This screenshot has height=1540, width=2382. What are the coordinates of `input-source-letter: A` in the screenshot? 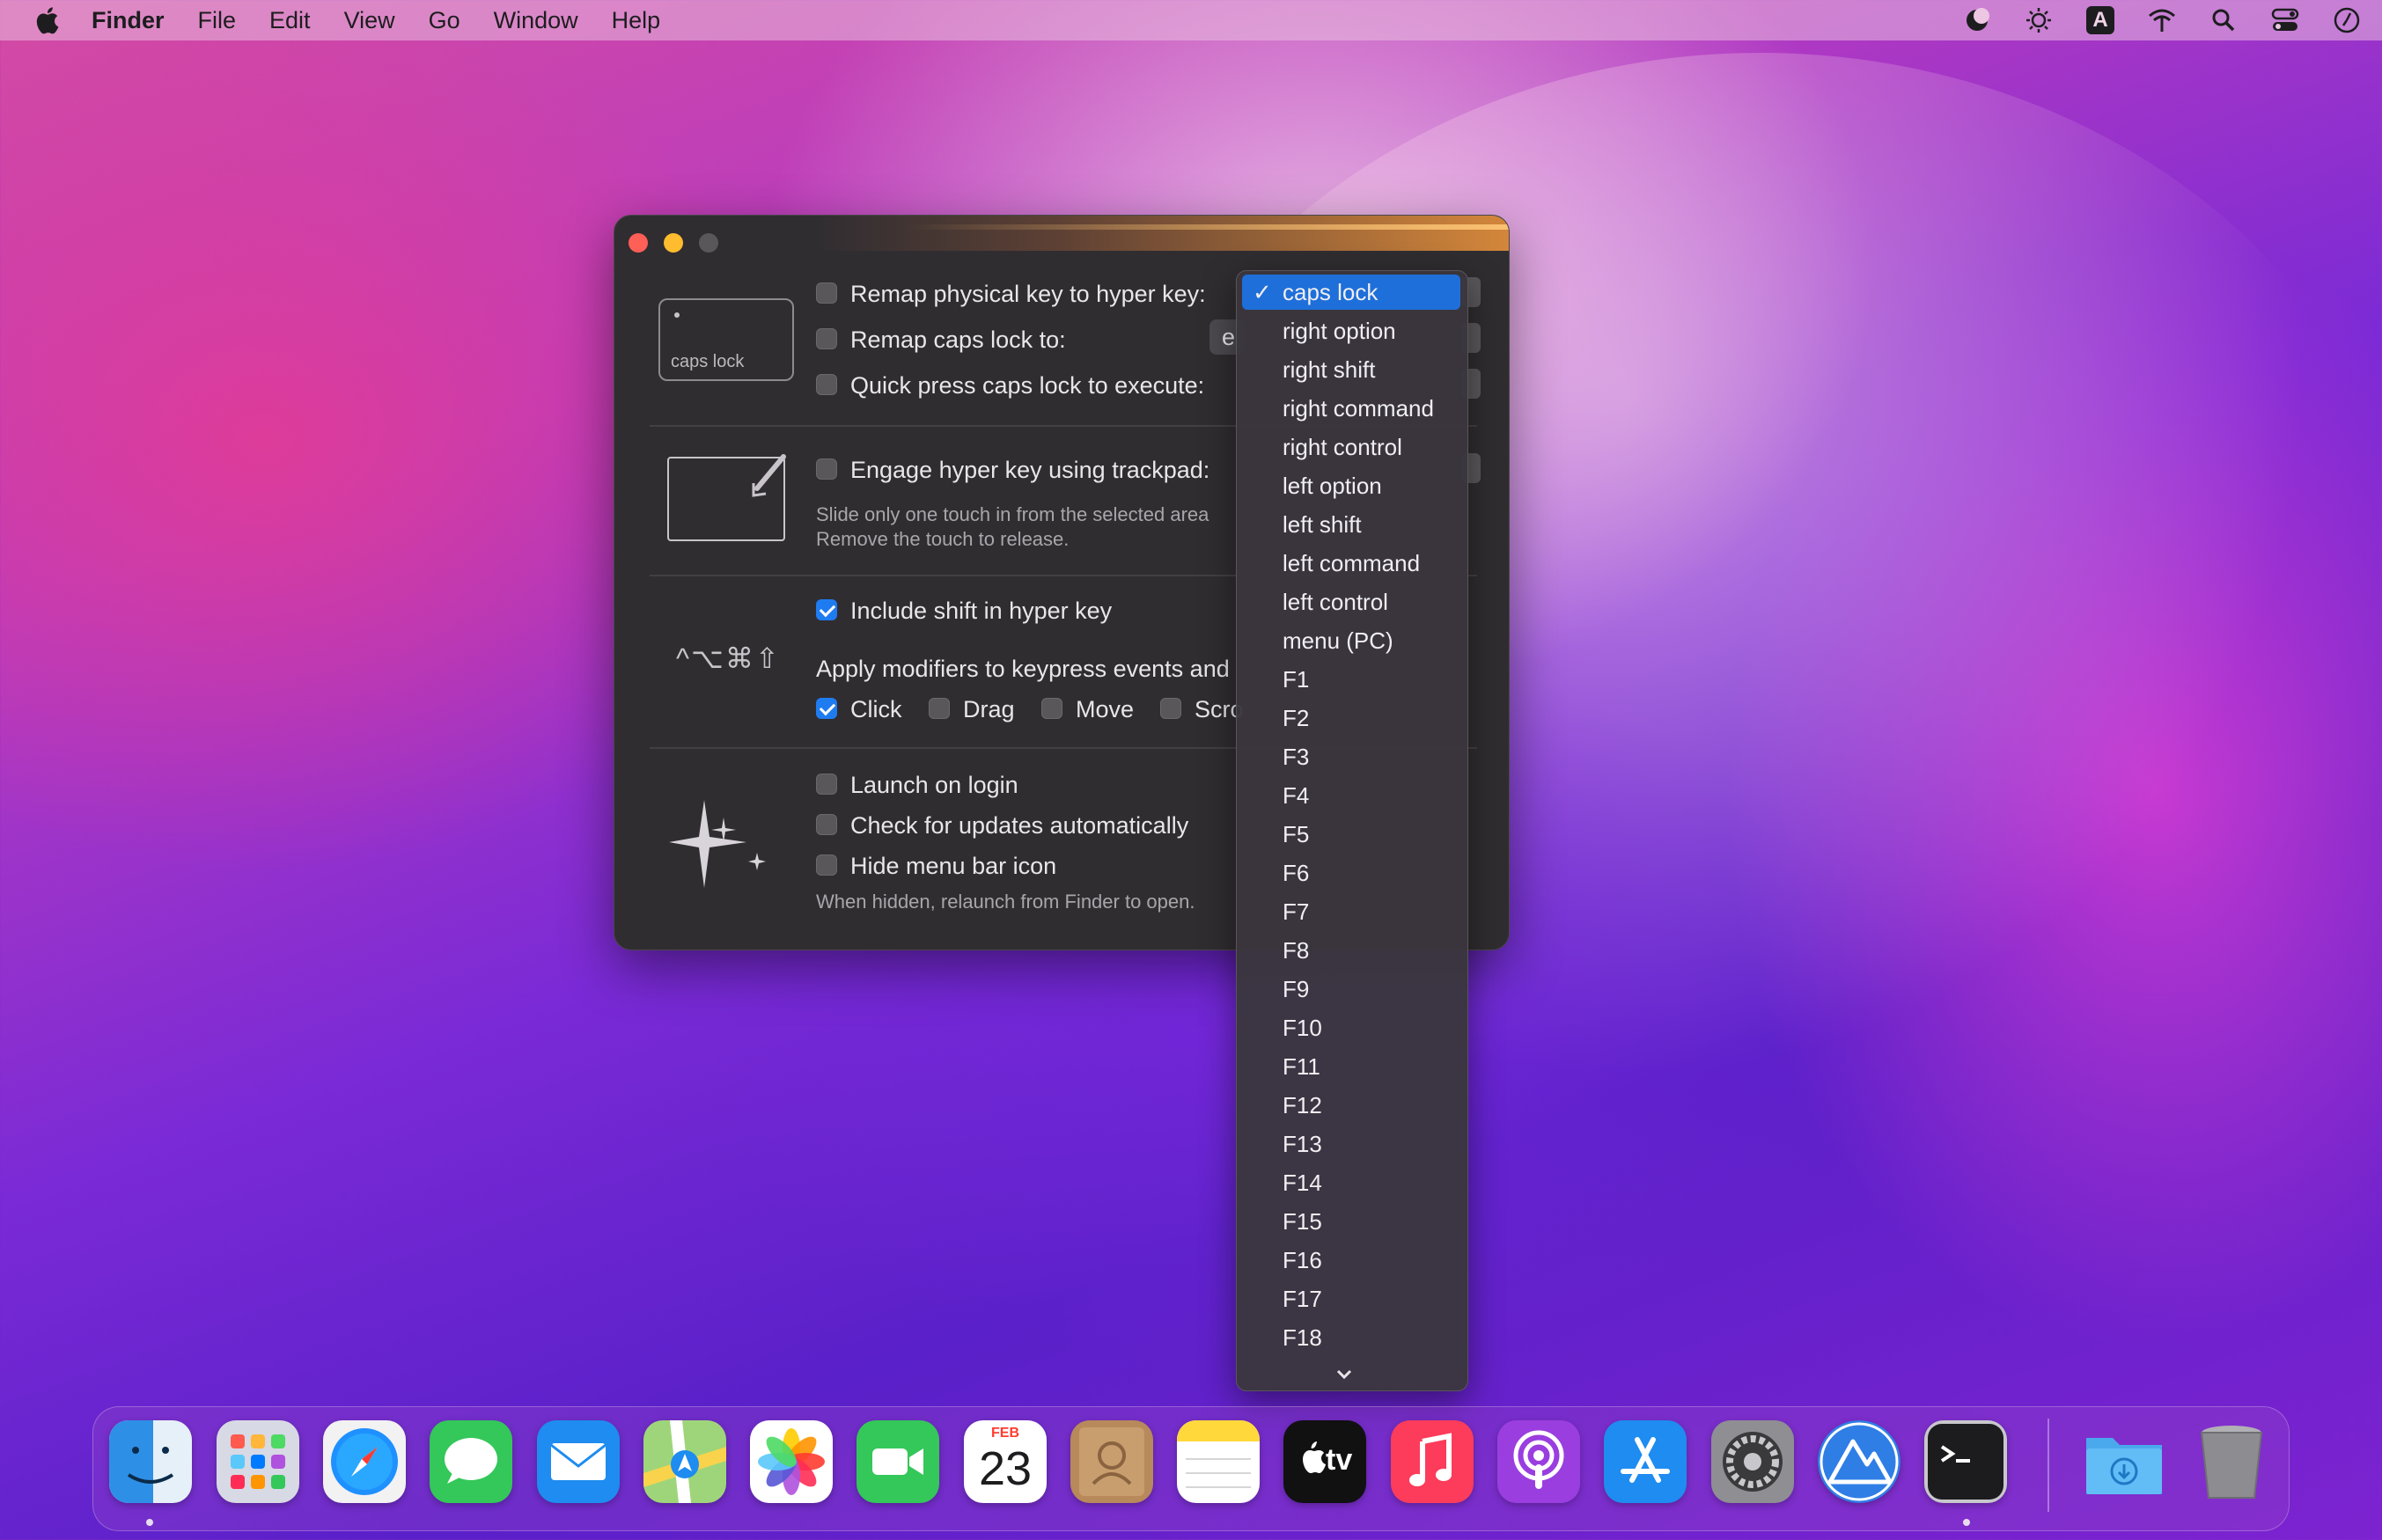 It's located at (2100, 20).